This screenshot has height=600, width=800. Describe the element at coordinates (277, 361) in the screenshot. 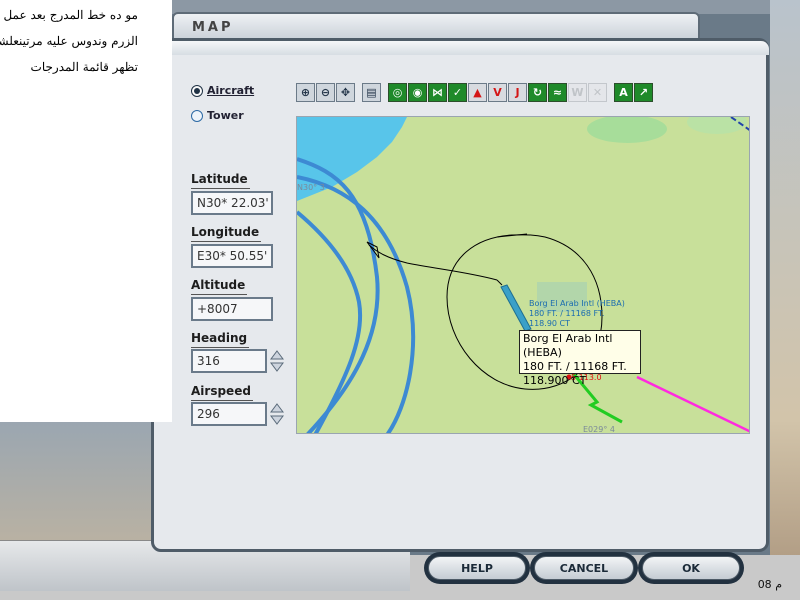

I see `heading-spinner` at that location.